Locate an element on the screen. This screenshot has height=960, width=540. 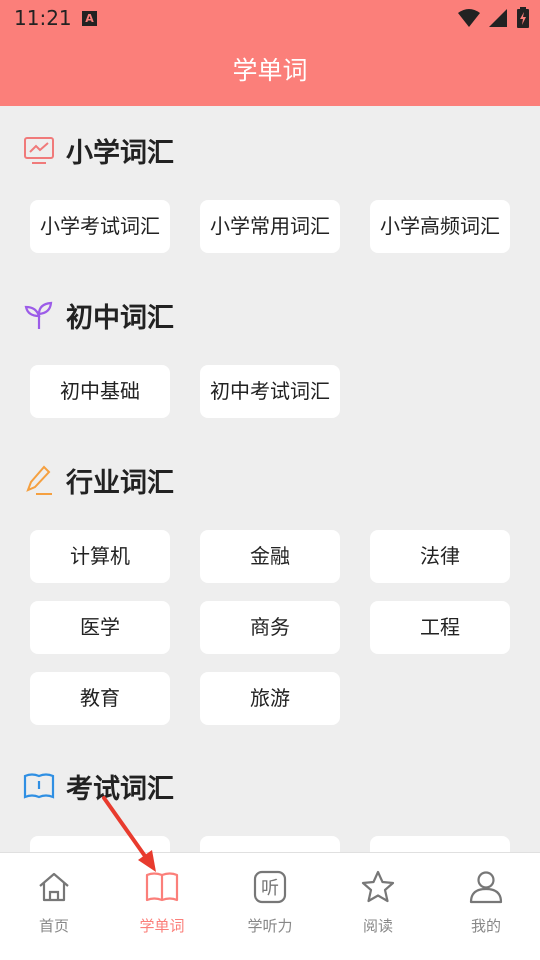
word-chip: 法律 is located at coordinates (440, 556).